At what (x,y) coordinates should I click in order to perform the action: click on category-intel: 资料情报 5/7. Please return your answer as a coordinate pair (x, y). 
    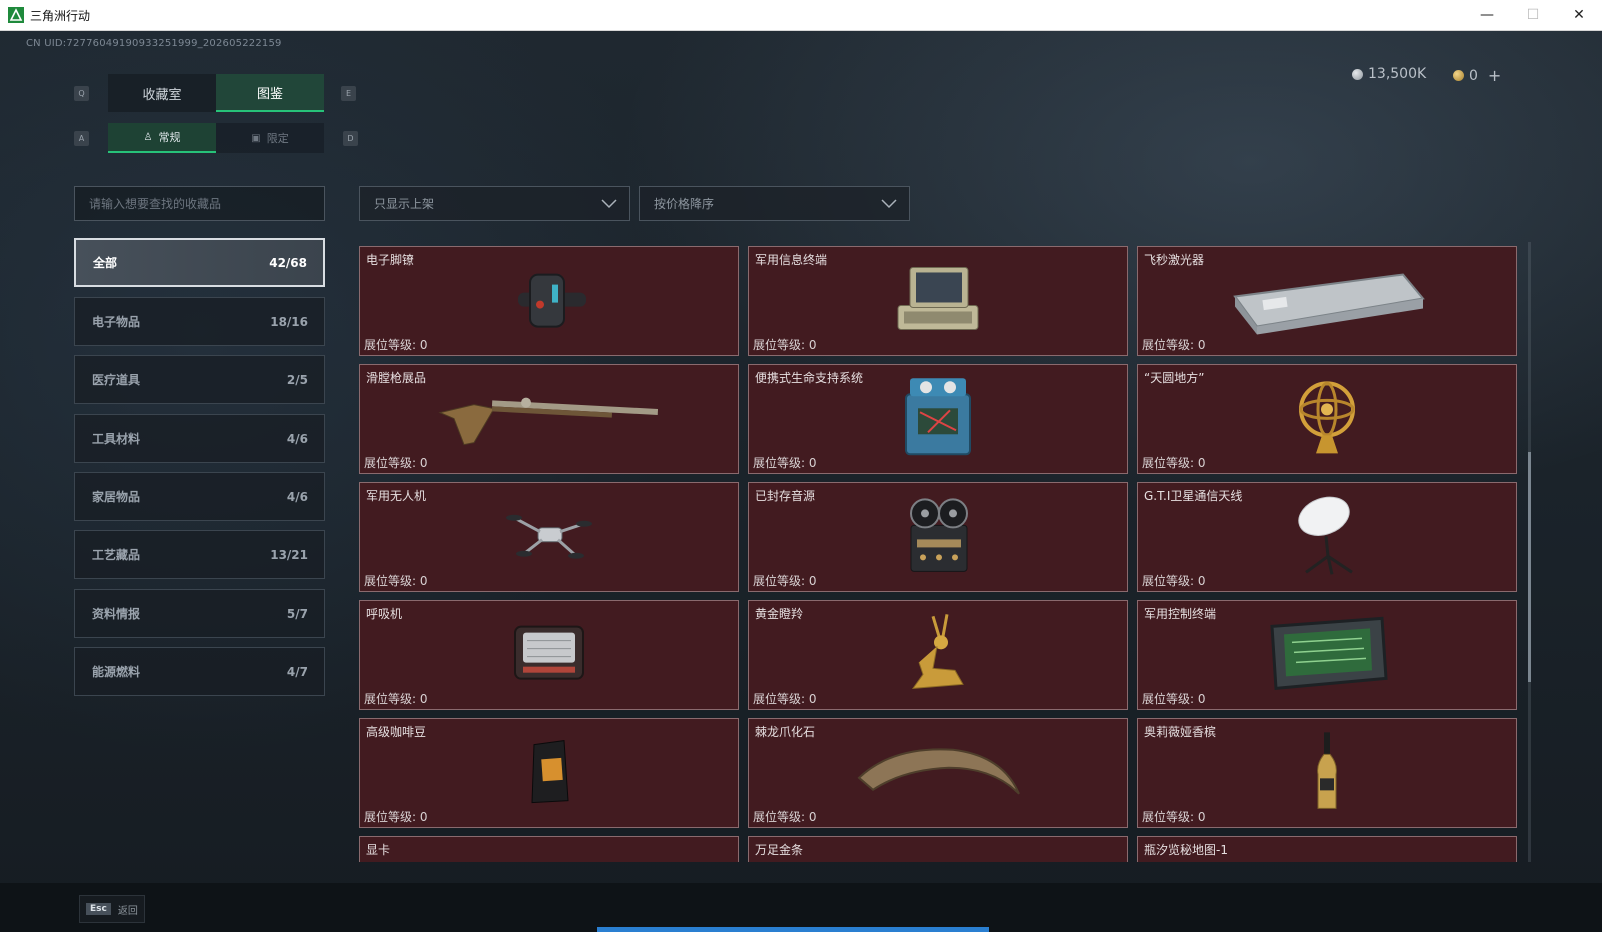
    Looking at the image, I should click on (199, 613).